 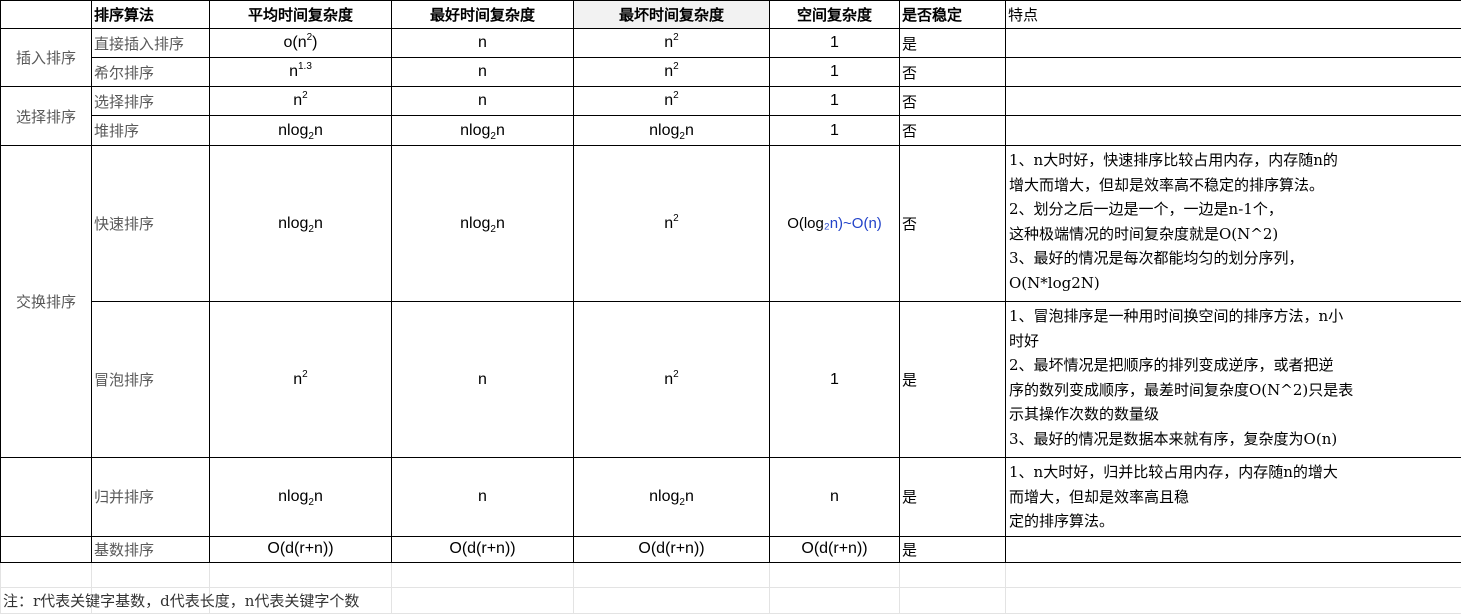 I want to click on header-space-complexity: 空间复杂度, so click(x=835, y=15).